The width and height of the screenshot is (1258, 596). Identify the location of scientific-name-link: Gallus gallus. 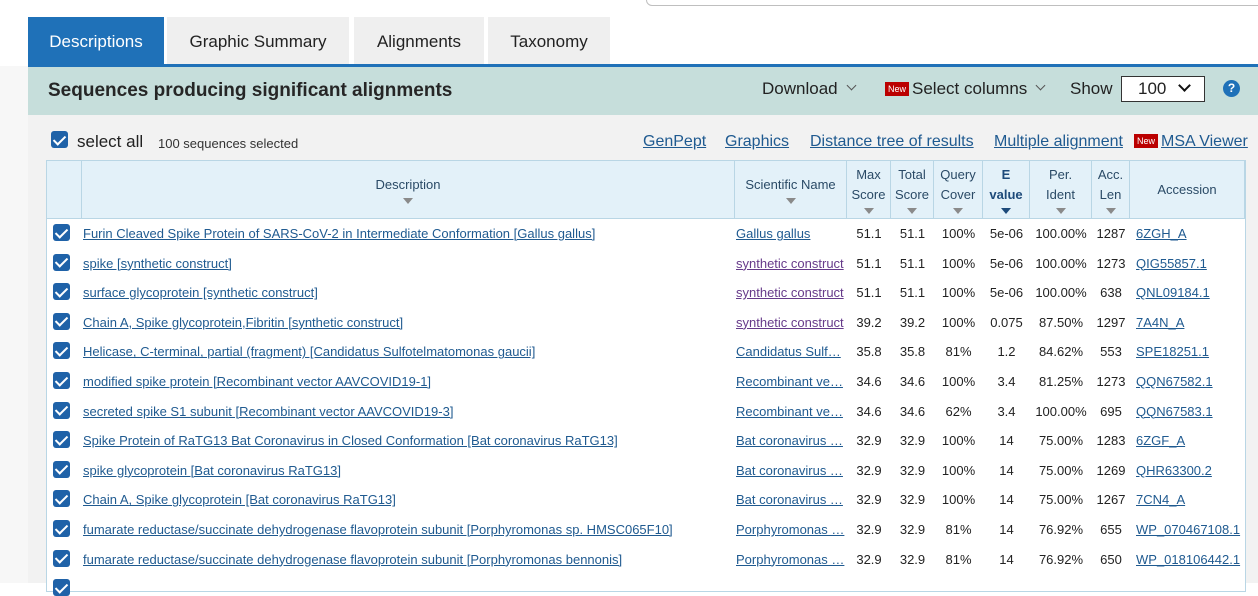
(791, 233).